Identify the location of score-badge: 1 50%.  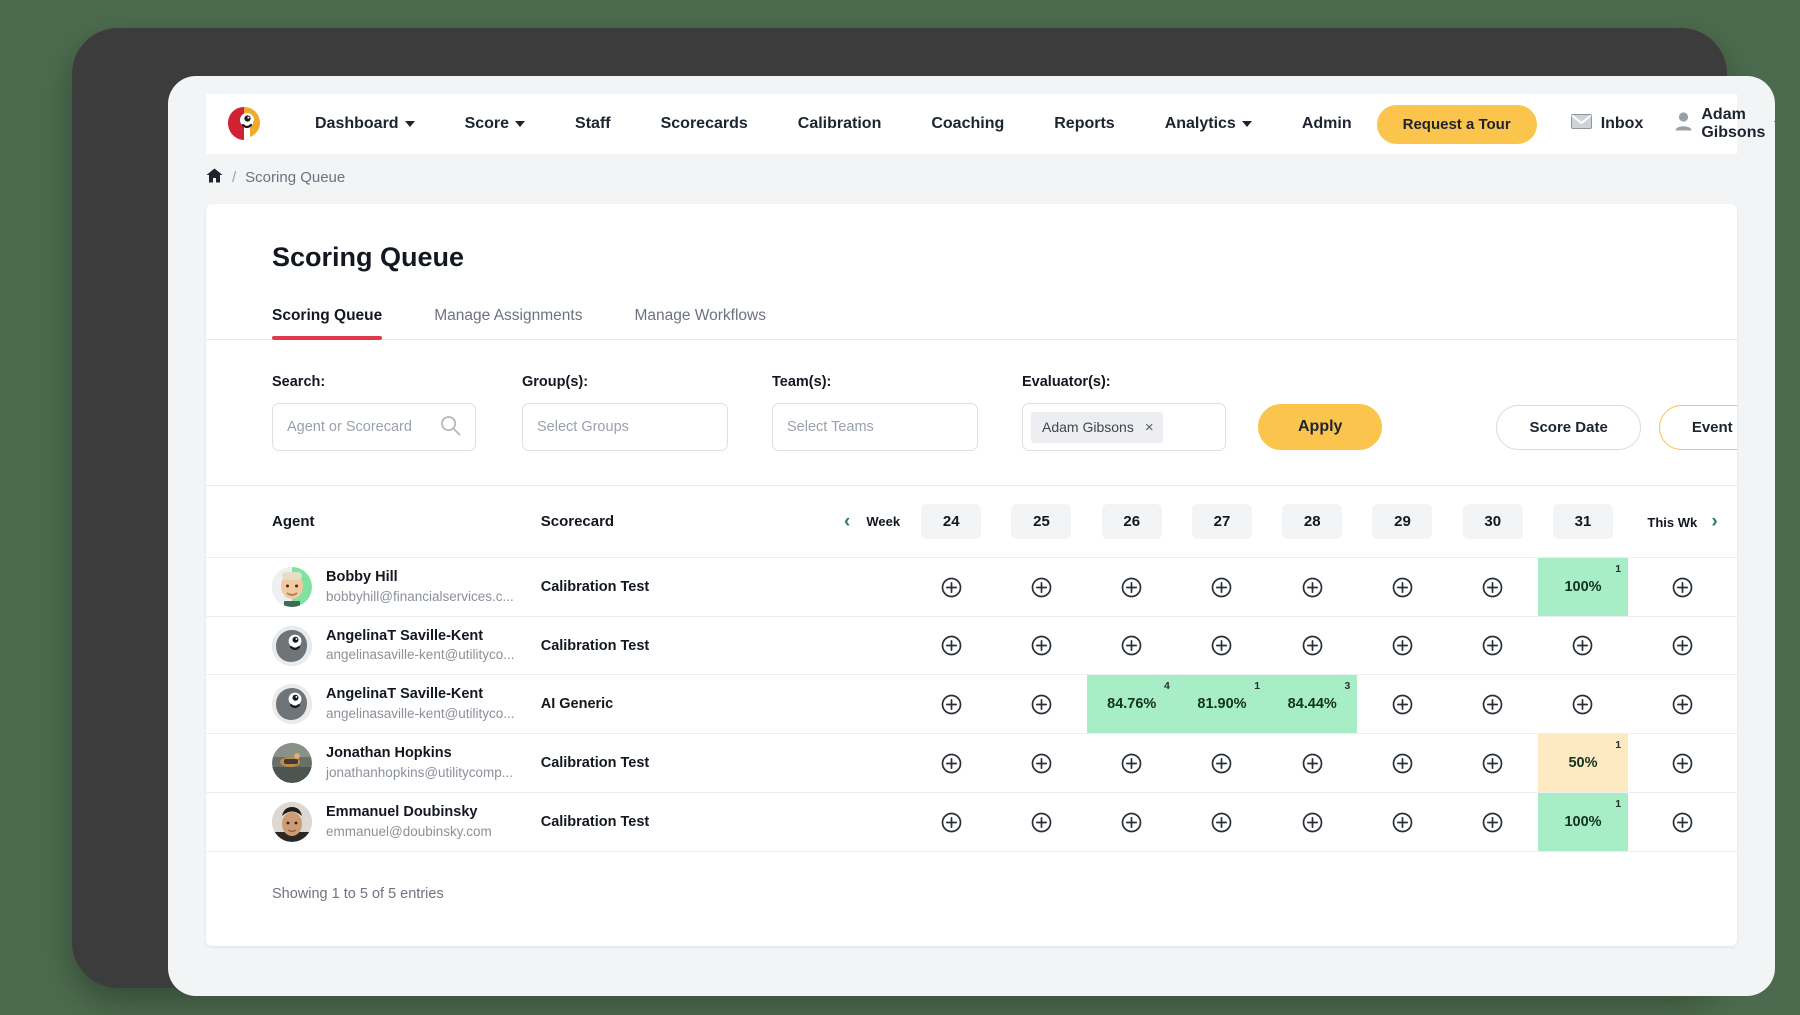
(1583, 763).